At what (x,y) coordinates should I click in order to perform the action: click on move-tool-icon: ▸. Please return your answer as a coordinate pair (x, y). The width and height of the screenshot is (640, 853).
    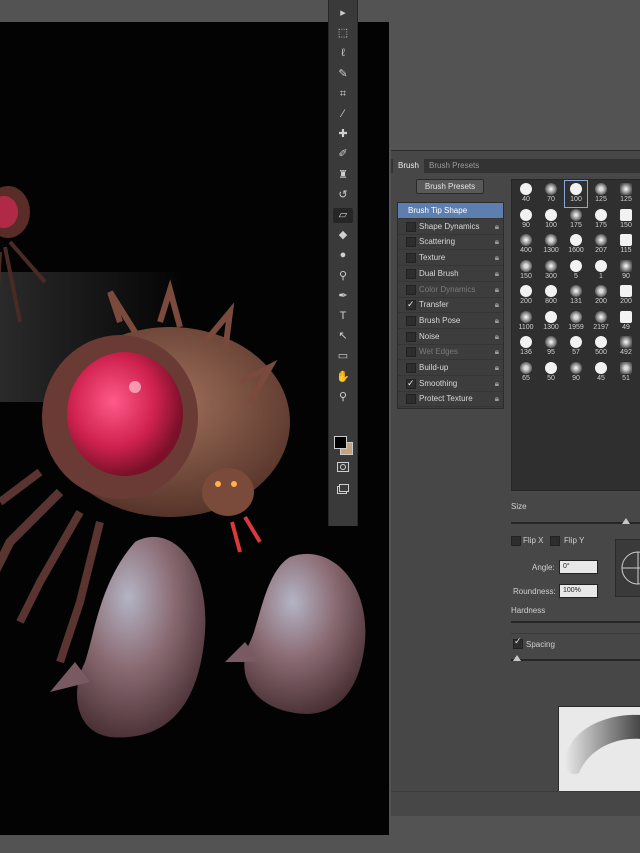
    Looking at the image, I should click on (343, 13).